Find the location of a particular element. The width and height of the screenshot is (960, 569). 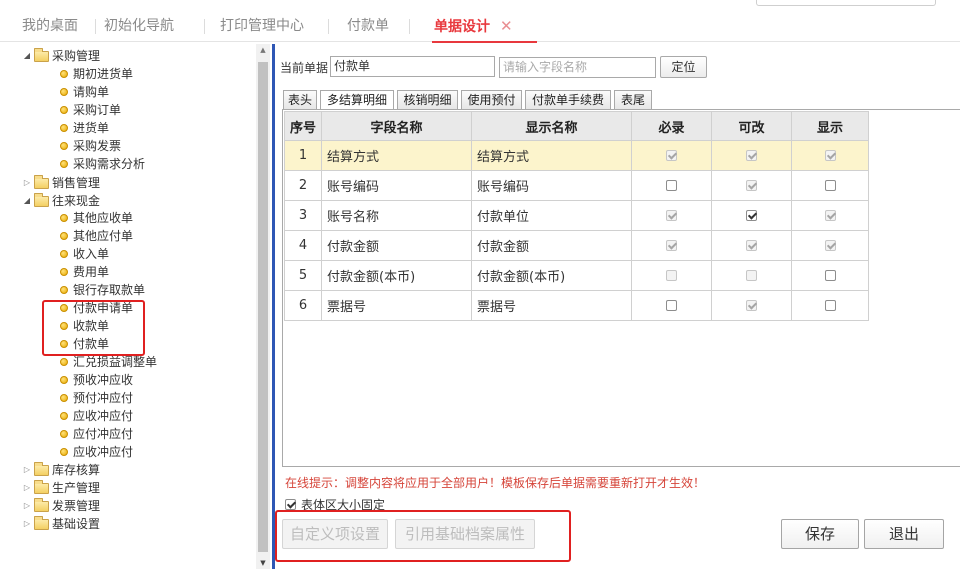

subtab-prepay: 使用预付 is located at coordinates (491, 100).